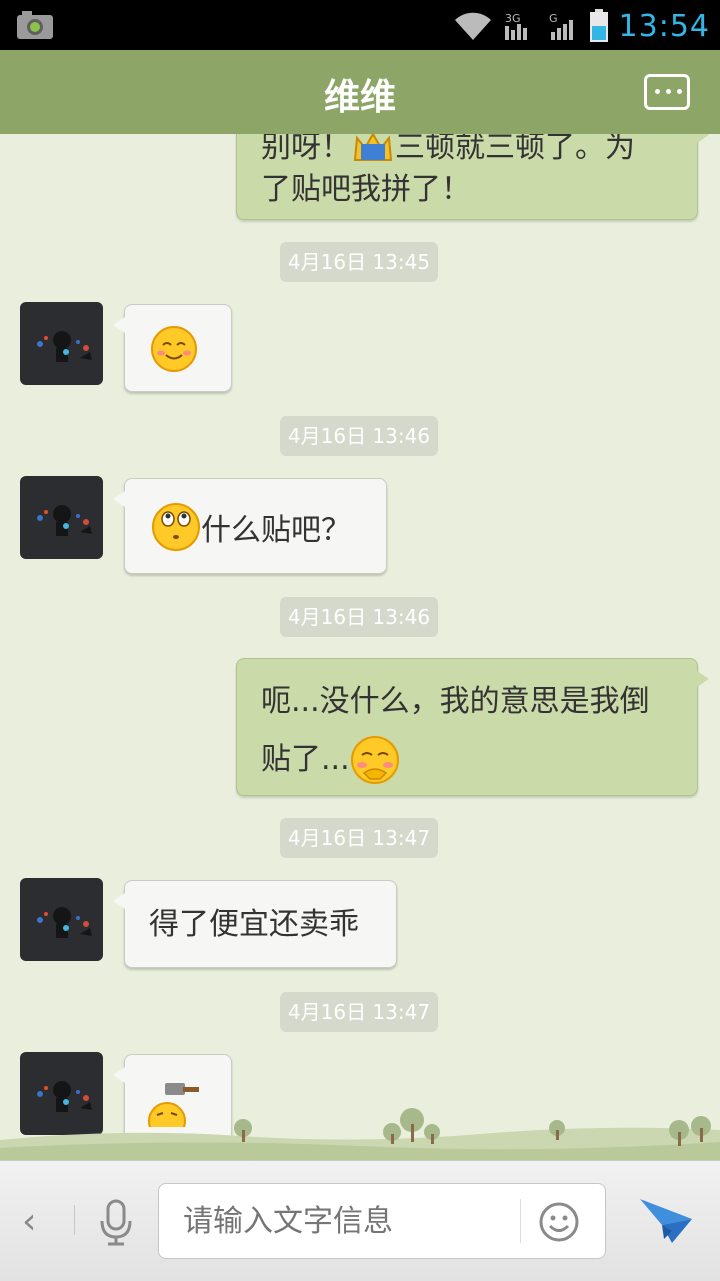  I want to click on signal-icon: G, so click(561, 26).